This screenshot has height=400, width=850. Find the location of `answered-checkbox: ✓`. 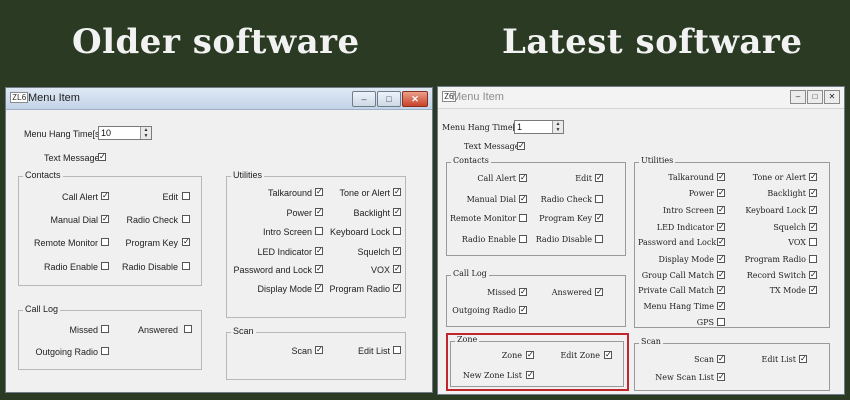

answered-checkbox: ✓ is located at coordinates (599, 292).